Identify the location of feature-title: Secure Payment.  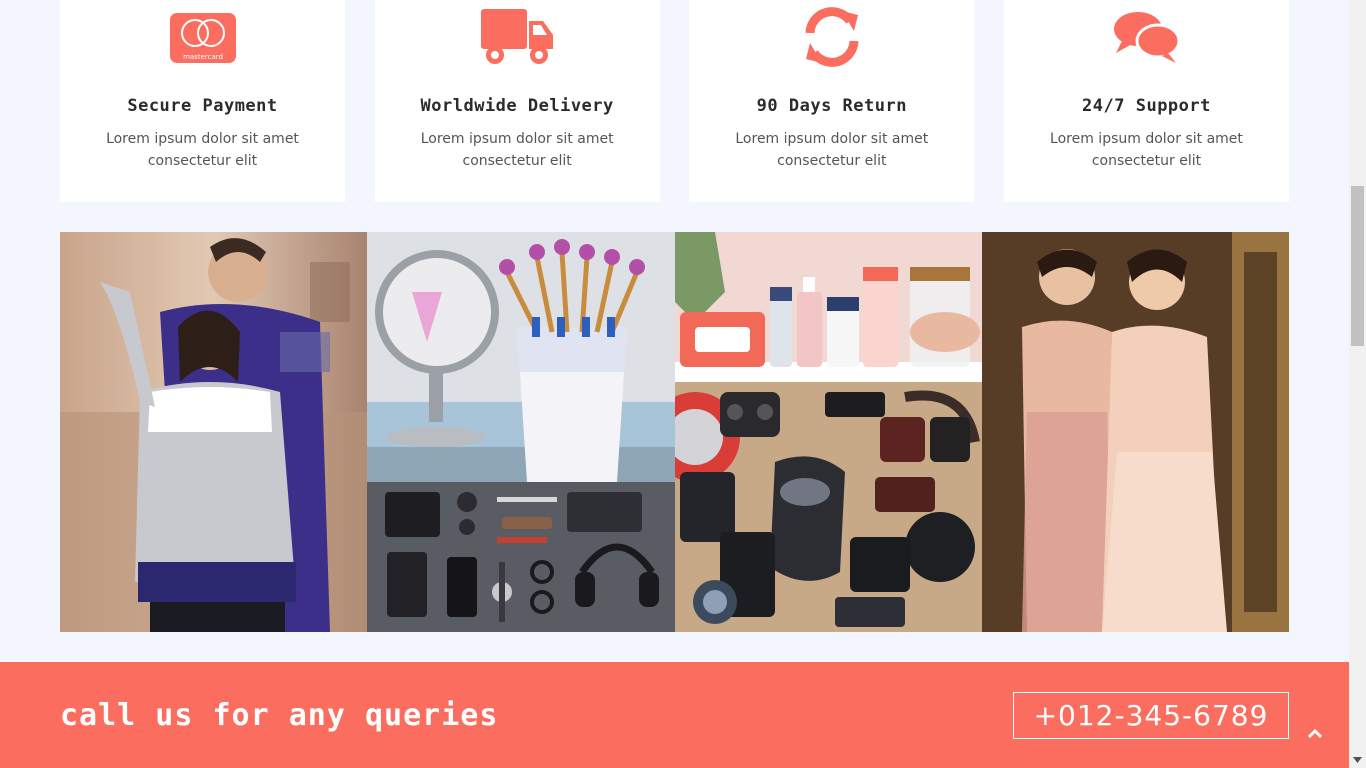
(202, 106).